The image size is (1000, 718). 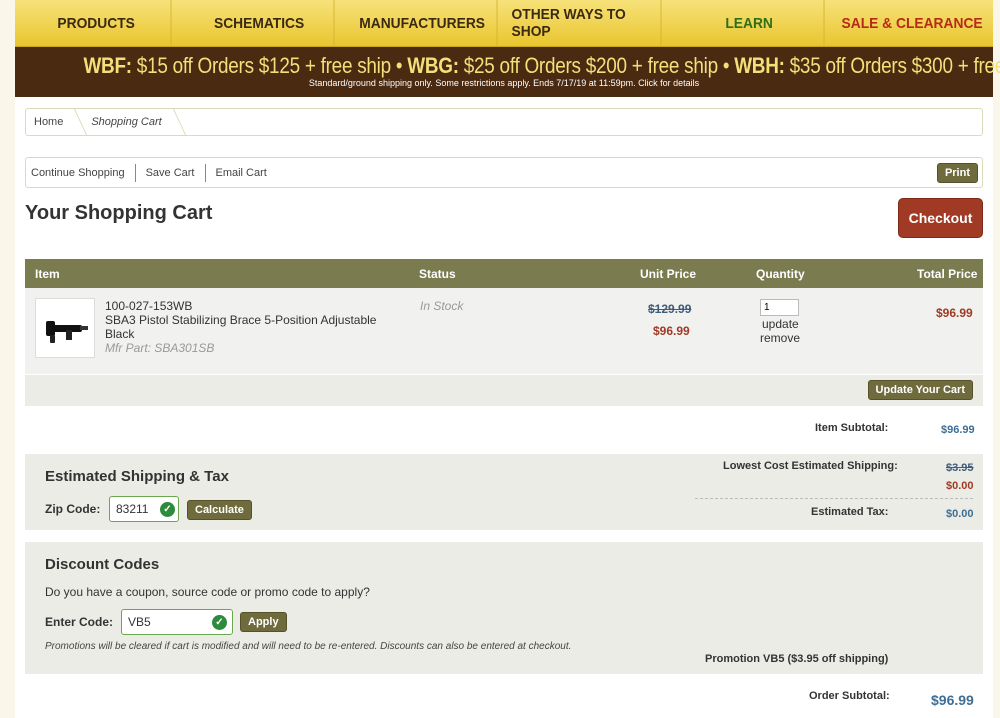 What do you see at coordinates (954, 313) in the screenshot?
I see `row-total-price: $96.99` at bounding box center [954, 313].